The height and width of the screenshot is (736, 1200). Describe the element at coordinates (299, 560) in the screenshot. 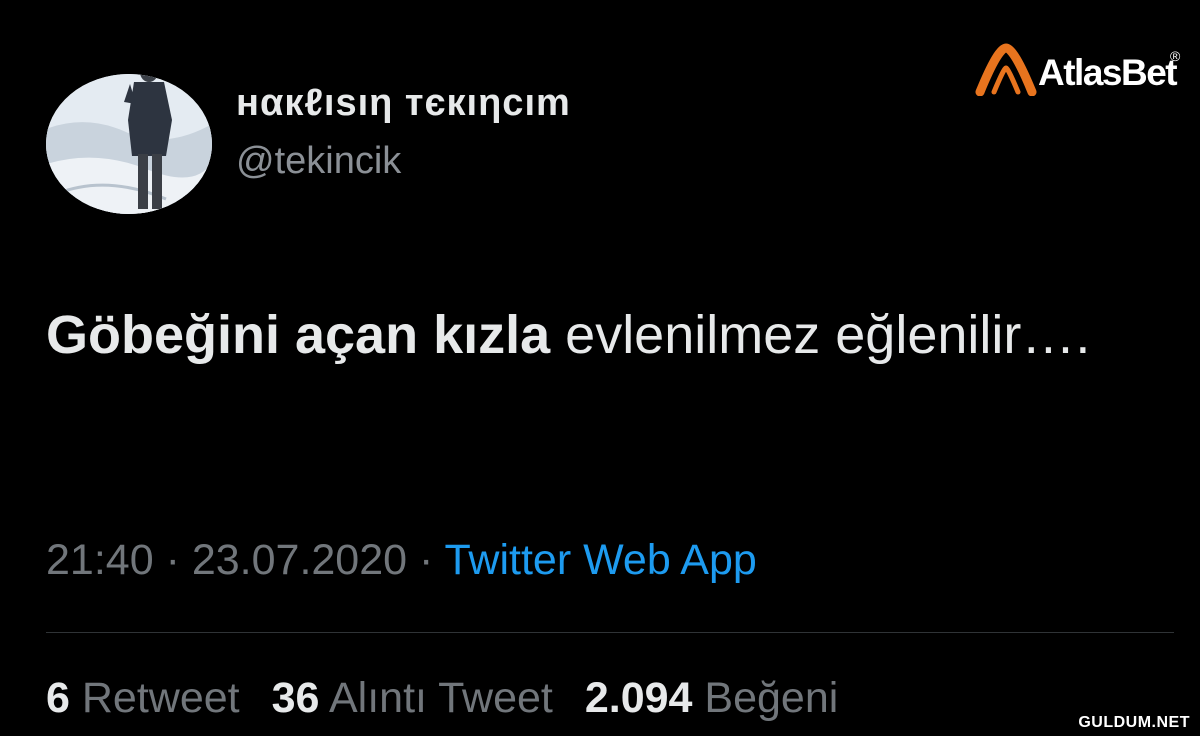

I see `tweet-date: 23.07.2020` at that location.